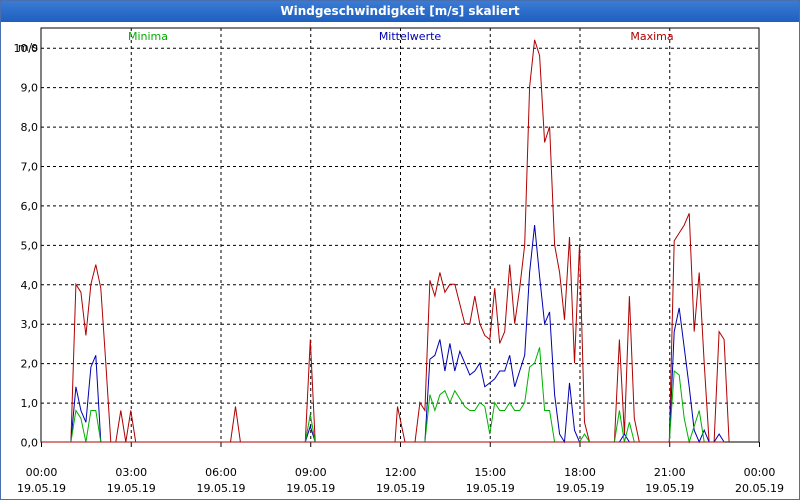  I want to click on legend-maxima: Maxima, so click(651, 36).